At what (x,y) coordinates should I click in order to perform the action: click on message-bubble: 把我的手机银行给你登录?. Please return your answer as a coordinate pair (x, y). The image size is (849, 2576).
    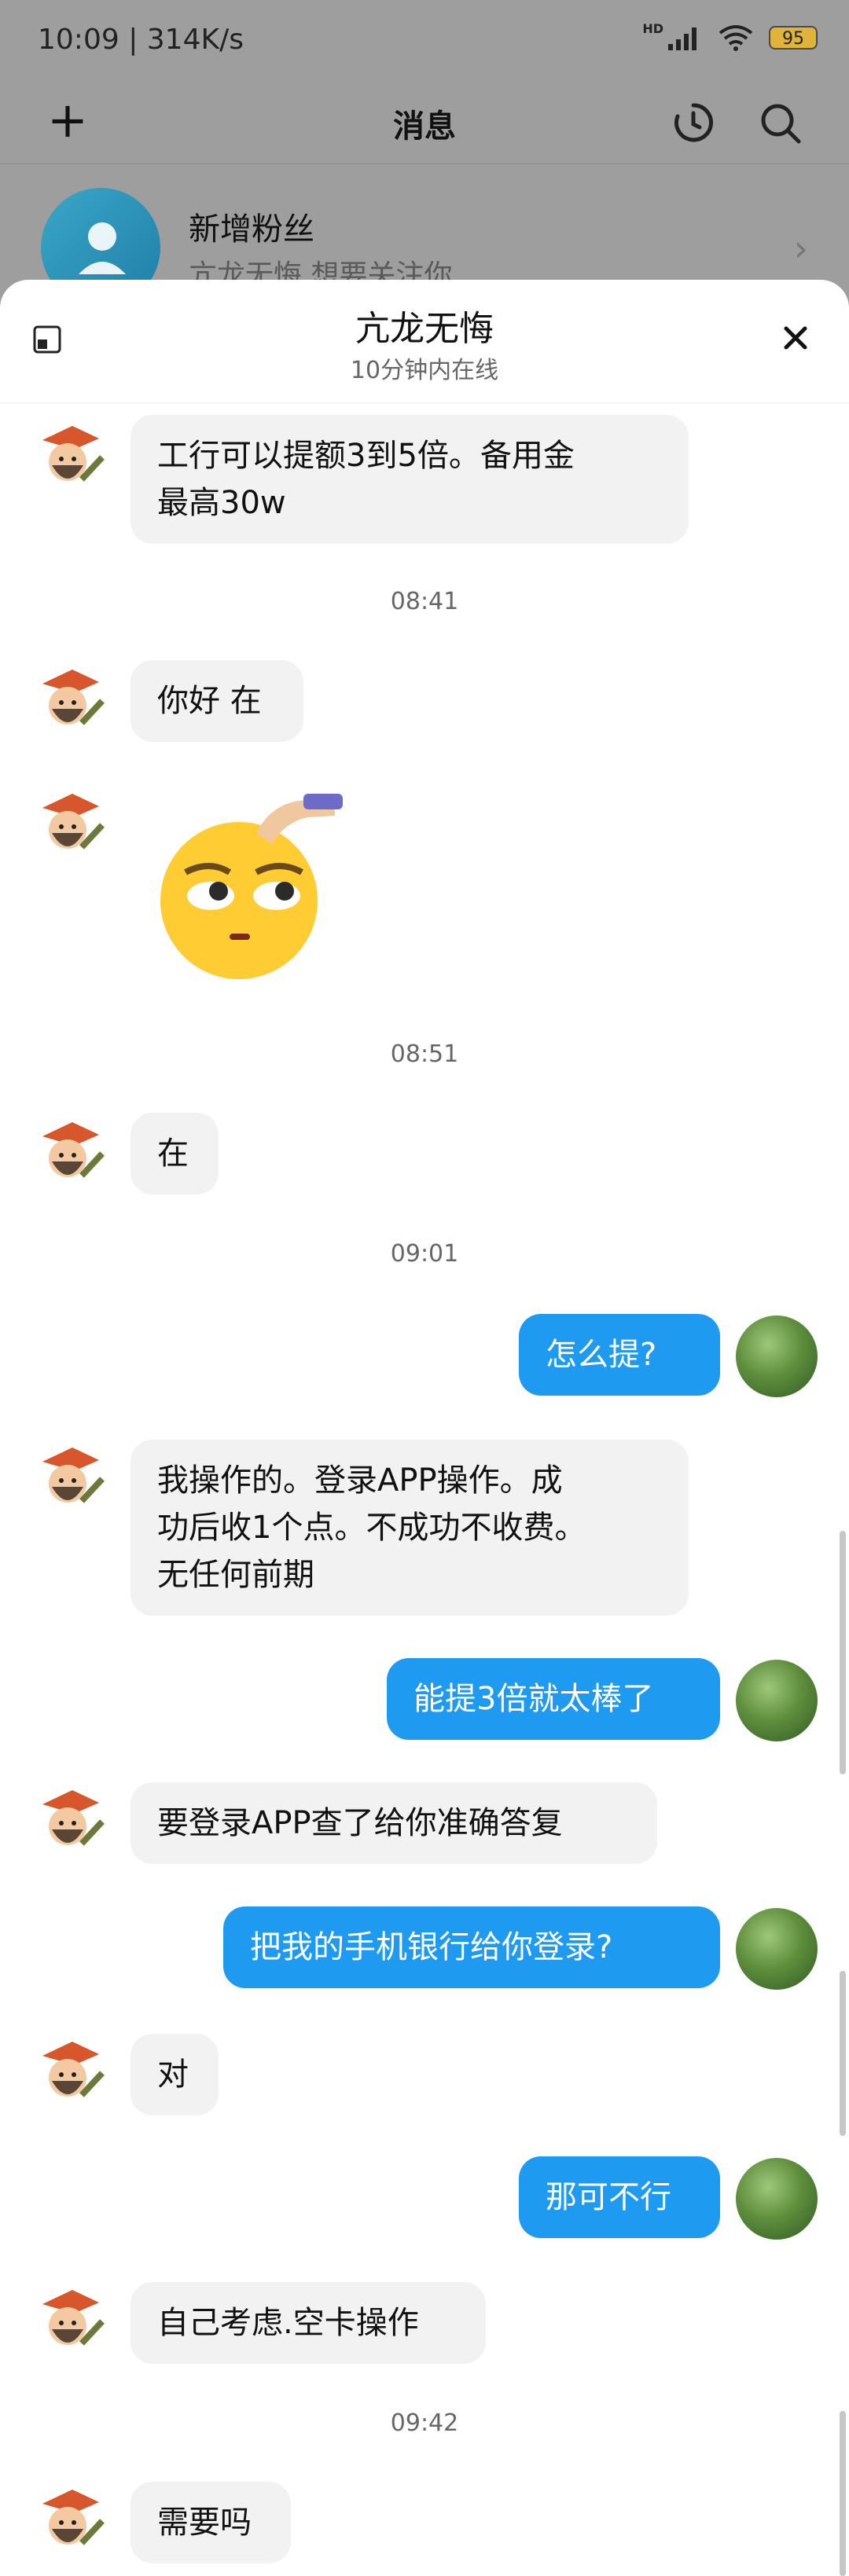
    Looking at the image, I should click on (471, 1947).